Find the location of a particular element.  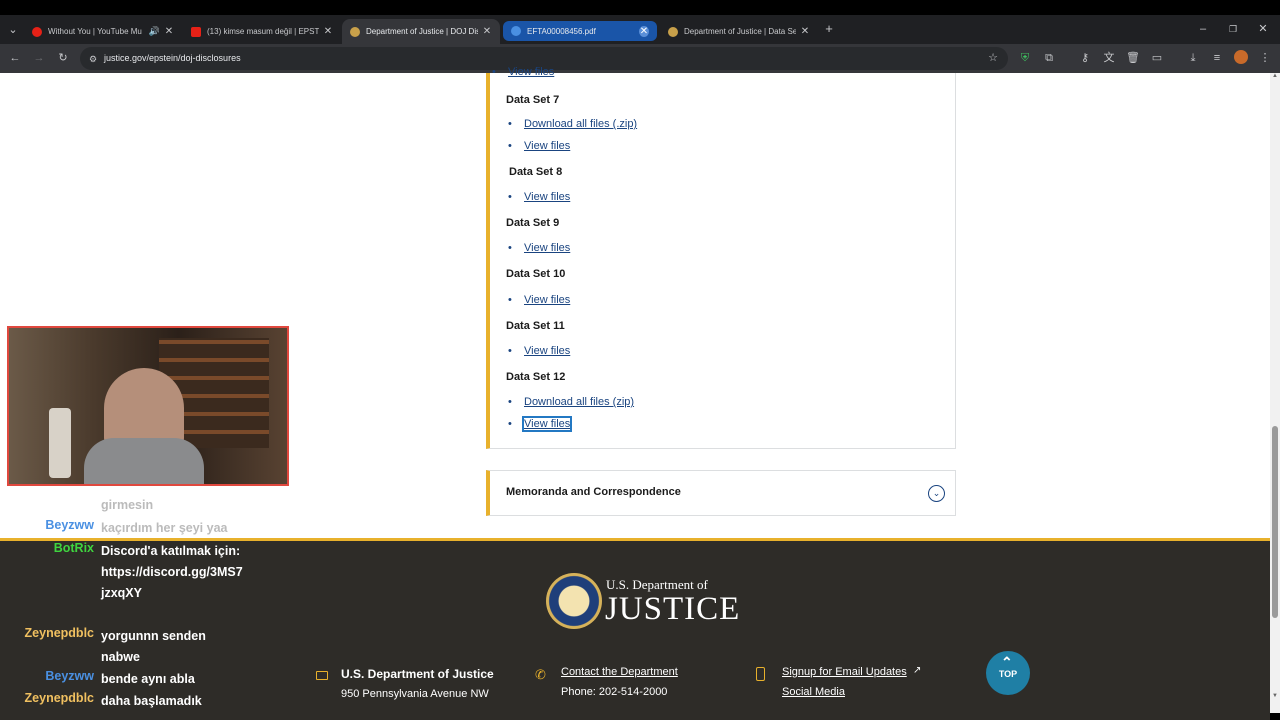

memoranda-accordion: Memoranda and Correspondence ⌄ is located at coordinates (721, 493).